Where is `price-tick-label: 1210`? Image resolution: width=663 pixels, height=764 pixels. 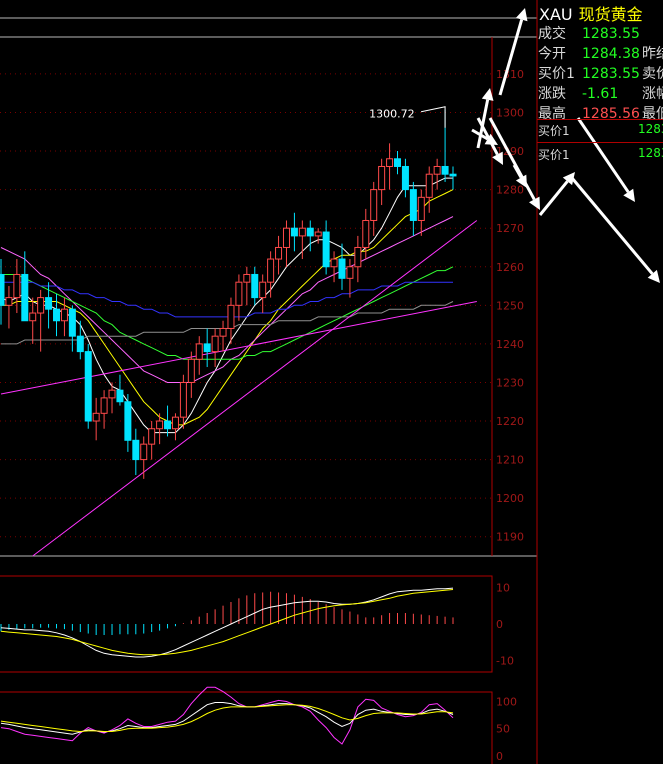 price-tick-label: 1210 is located at coordinates (510, 460).